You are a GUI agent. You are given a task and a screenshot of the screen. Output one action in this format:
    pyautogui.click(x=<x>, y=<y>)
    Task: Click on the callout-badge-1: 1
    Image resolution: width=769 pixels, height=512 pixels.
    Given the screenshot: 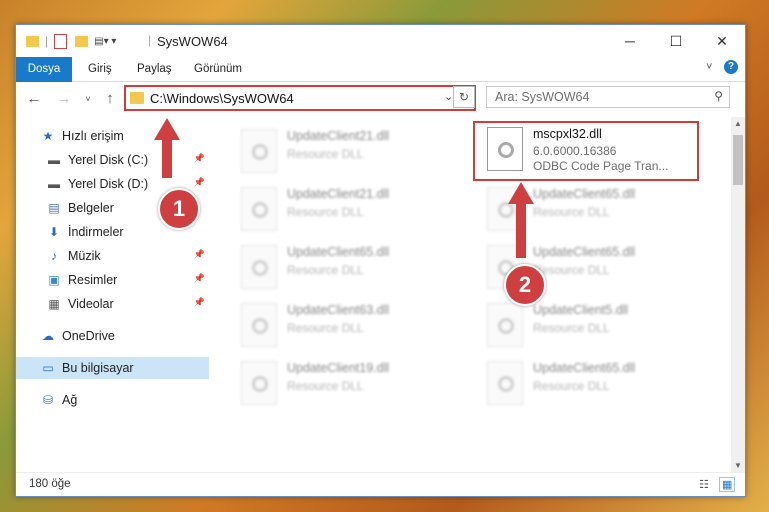 What is the action you would take?
    pyautogui.click(x=179, y=209)
    